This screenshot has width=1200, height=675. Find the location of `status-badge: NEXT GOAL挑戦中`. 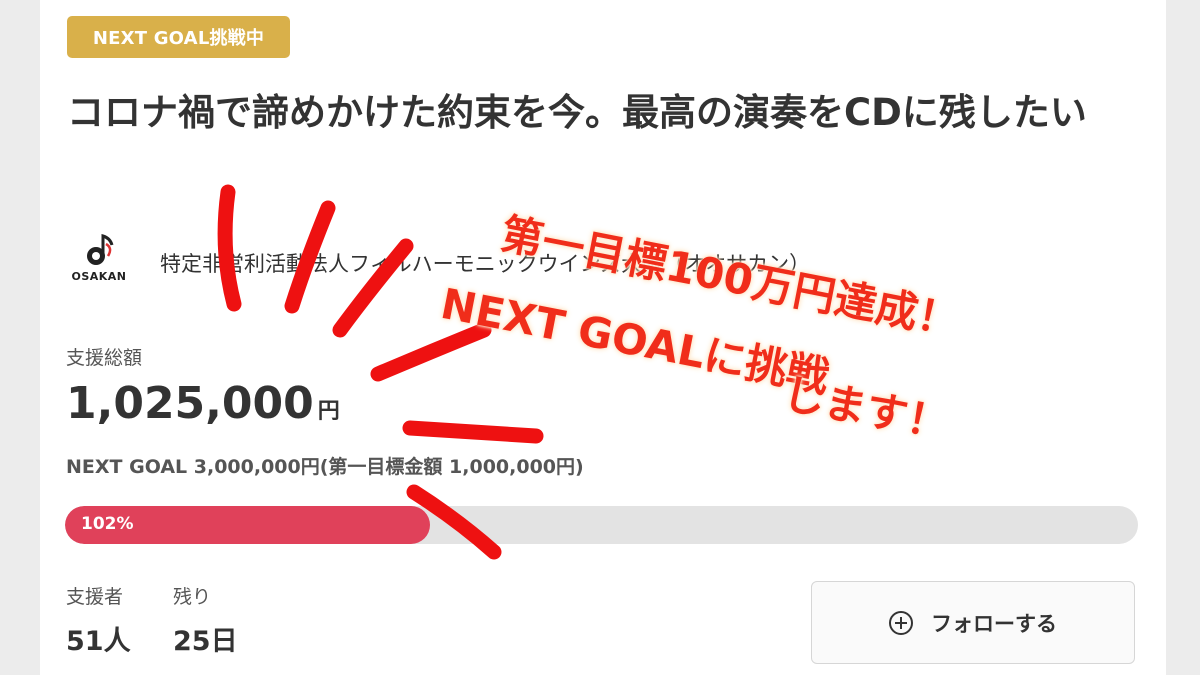

status-badge: NEXT GOAL挑戦中 is located at coordinates (178, 37).